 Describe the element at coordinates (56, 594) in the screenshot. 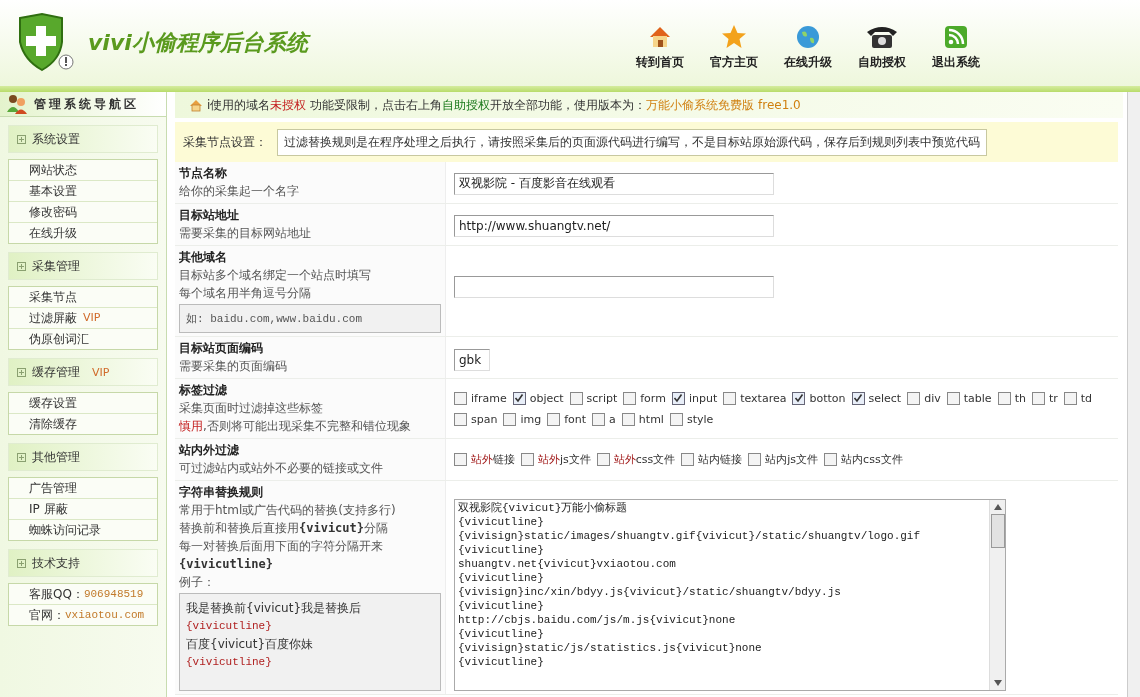

I see `contact-label: 客服QQ：` at that location.